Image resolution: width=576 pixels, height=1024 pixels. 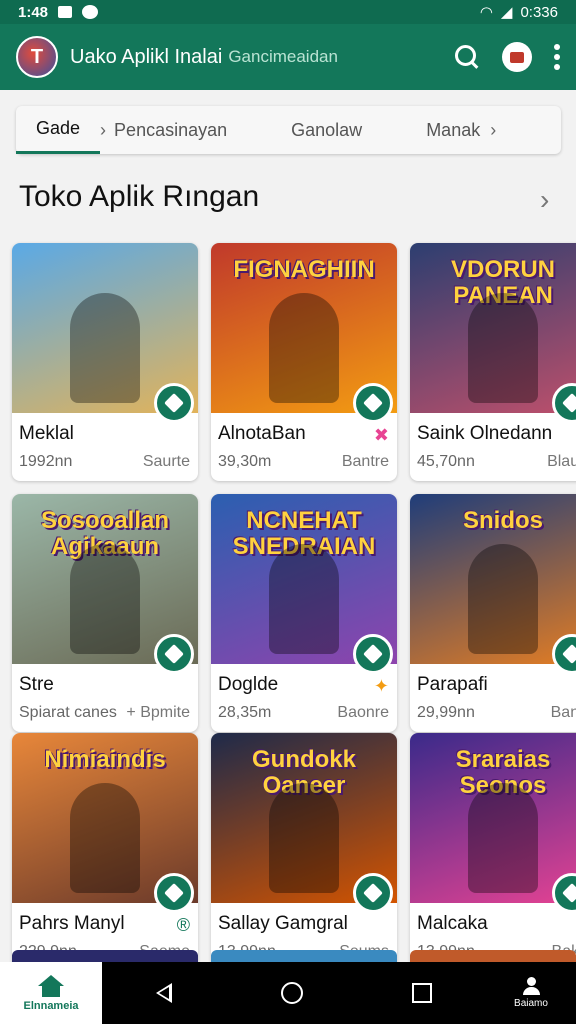 I want to click on app-tag: Blaud, so click(x=561, y=461).